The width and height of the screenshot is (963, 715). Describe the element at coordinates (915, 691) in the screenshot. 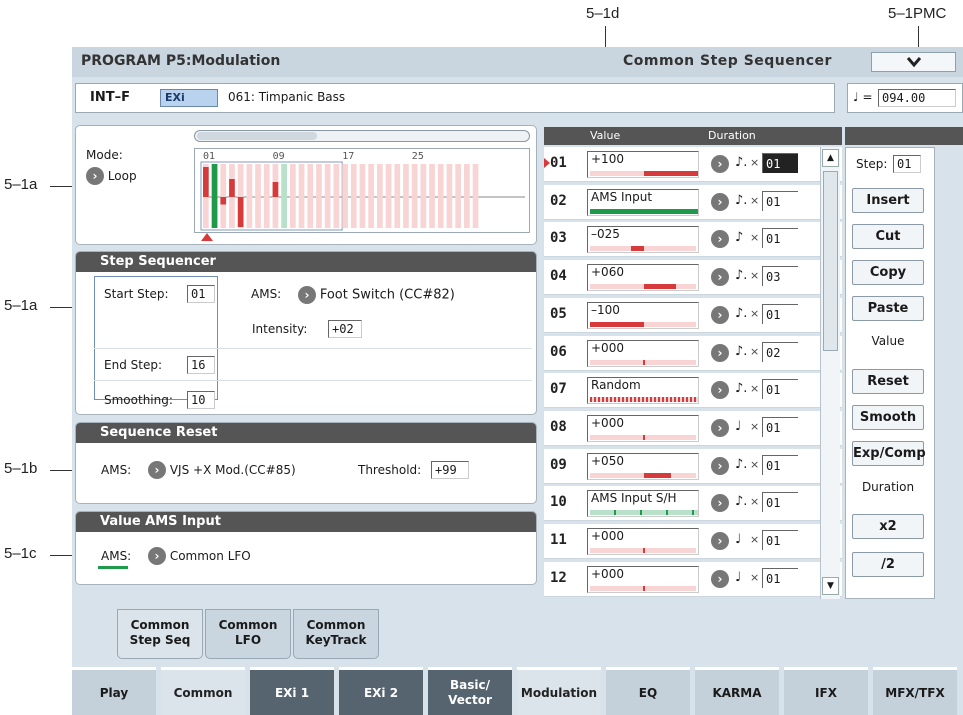

I see `tab-mfx-tfx: MFX/TFX` at that location.